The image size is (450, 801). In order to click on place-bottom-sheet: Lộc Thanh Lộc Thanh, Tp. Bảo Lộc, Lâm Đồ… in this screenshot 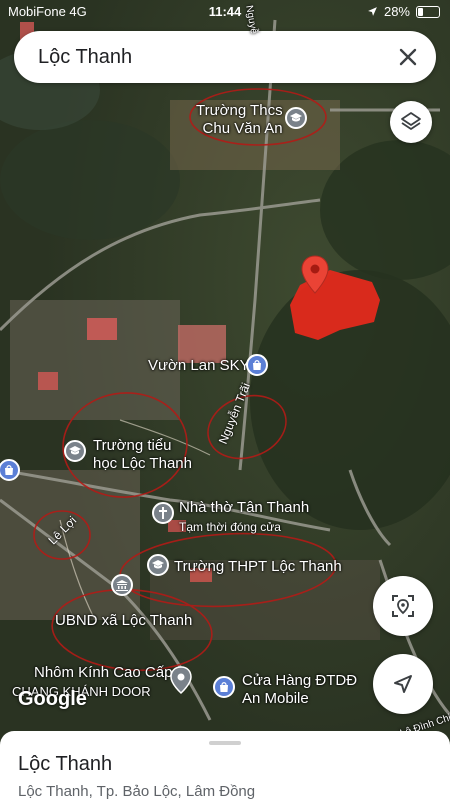, I will do `click(225, 766)`.